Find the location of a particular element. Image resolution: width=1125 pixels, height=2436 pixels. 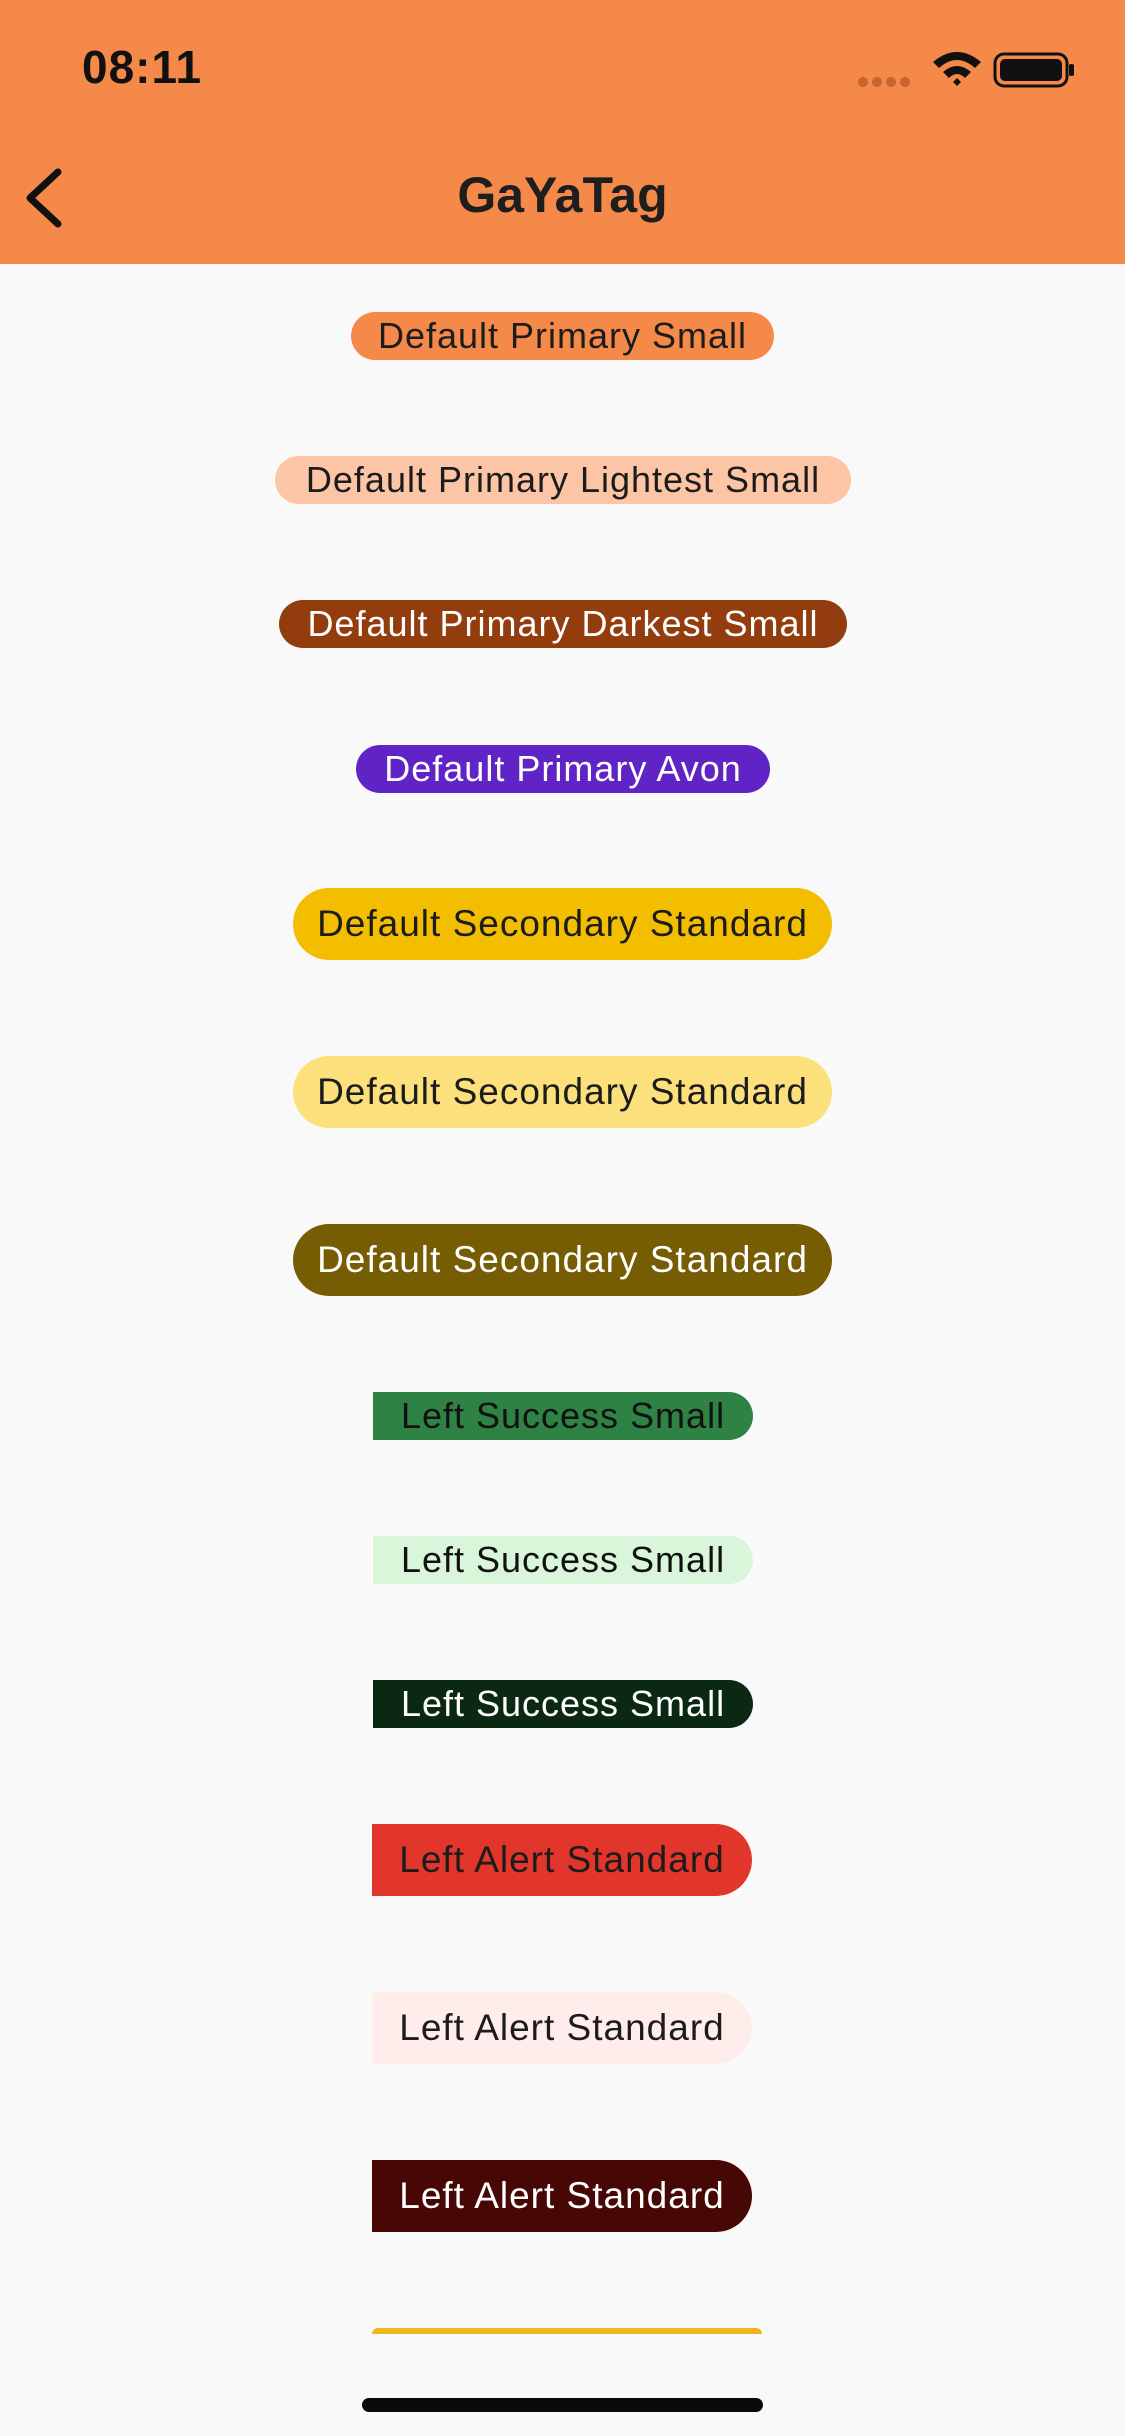

tag-default-primary-small: Default Primary Small is located at coordinates (562, 336).